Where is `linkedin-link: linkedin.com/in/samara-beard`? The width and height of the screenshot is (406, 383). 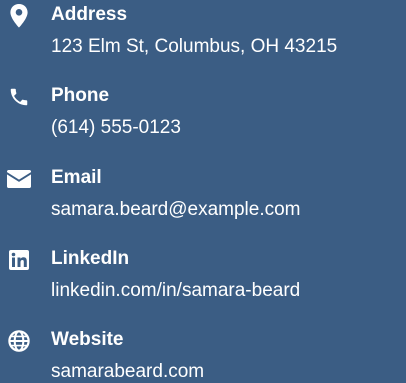
linkedin-link: linkedin.com/in/samara-beard is located at coordinates (175, 291).